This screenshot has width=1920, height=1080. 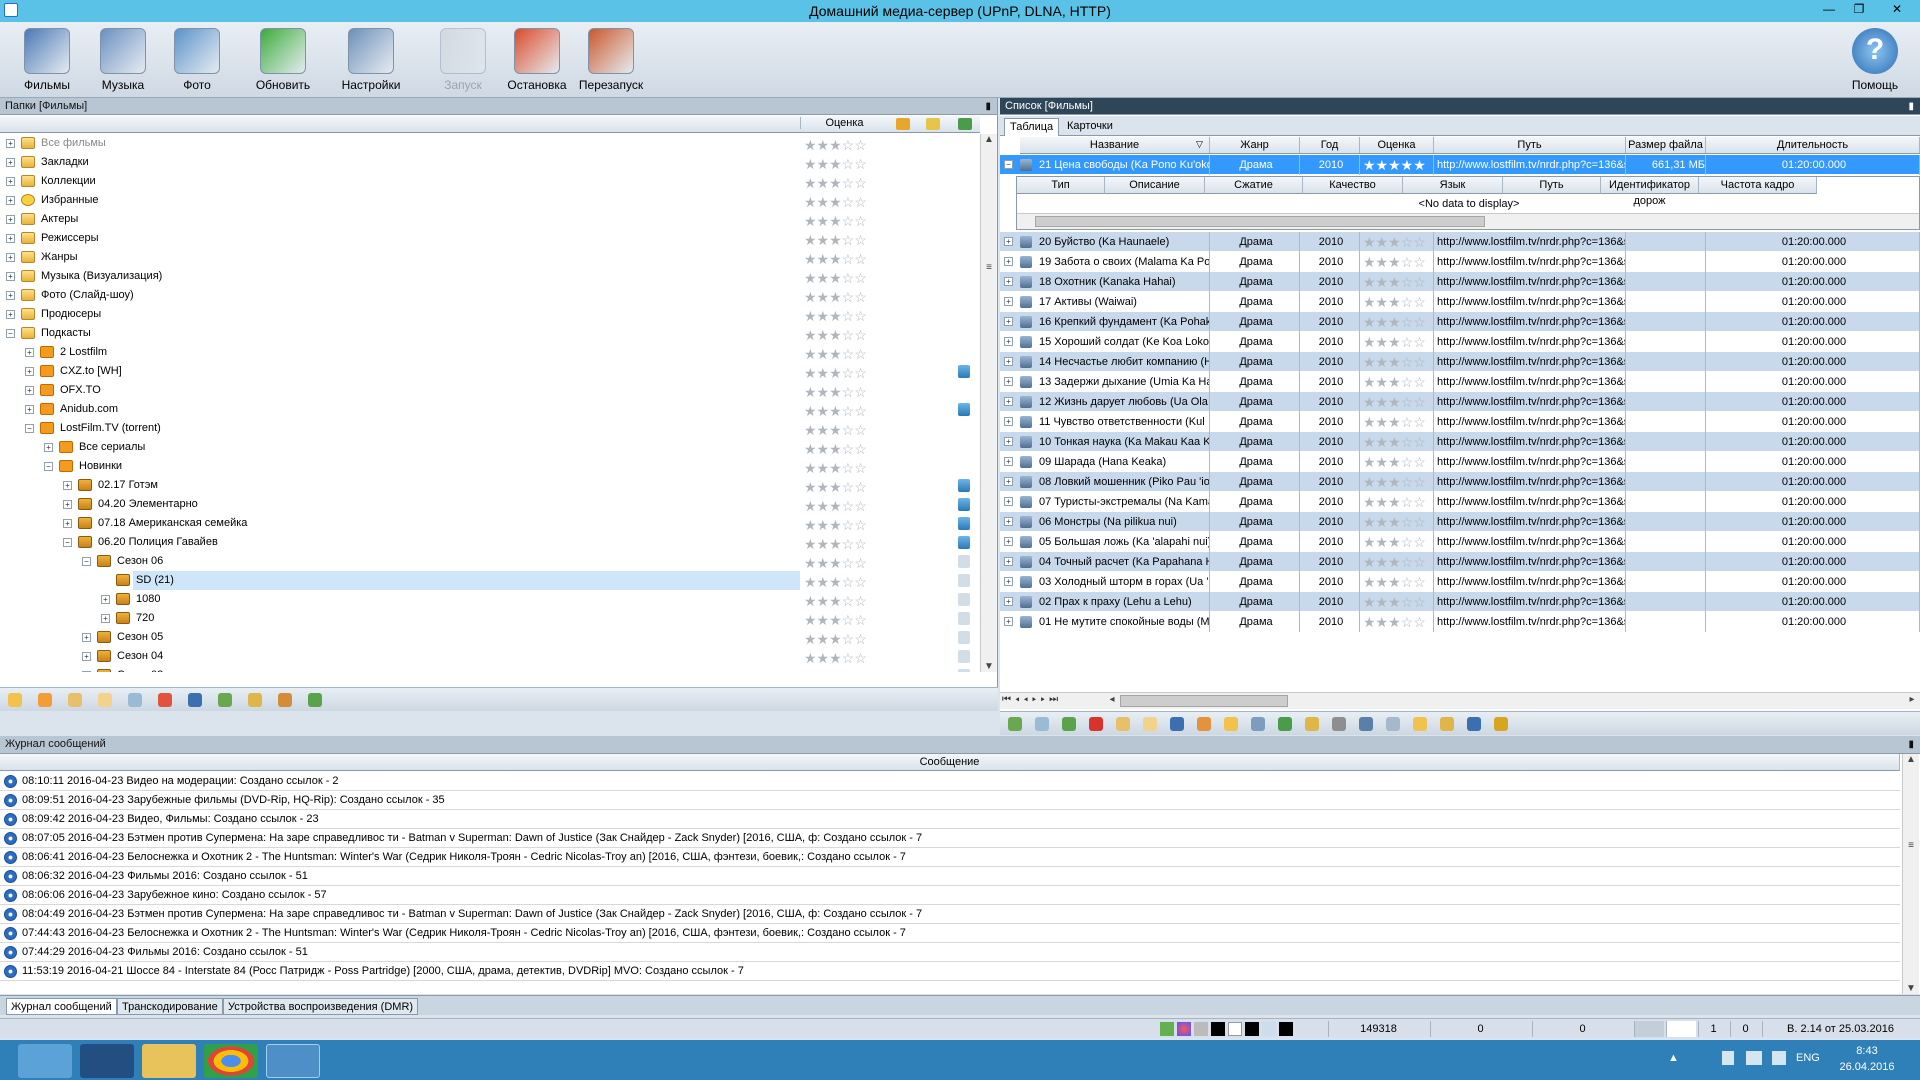 What do you see at coordinates (1032, 699) in the screenshot?
I see `record-navigator: ⏮◂◂▸▸⏭` at bounding box center [1032, 699].